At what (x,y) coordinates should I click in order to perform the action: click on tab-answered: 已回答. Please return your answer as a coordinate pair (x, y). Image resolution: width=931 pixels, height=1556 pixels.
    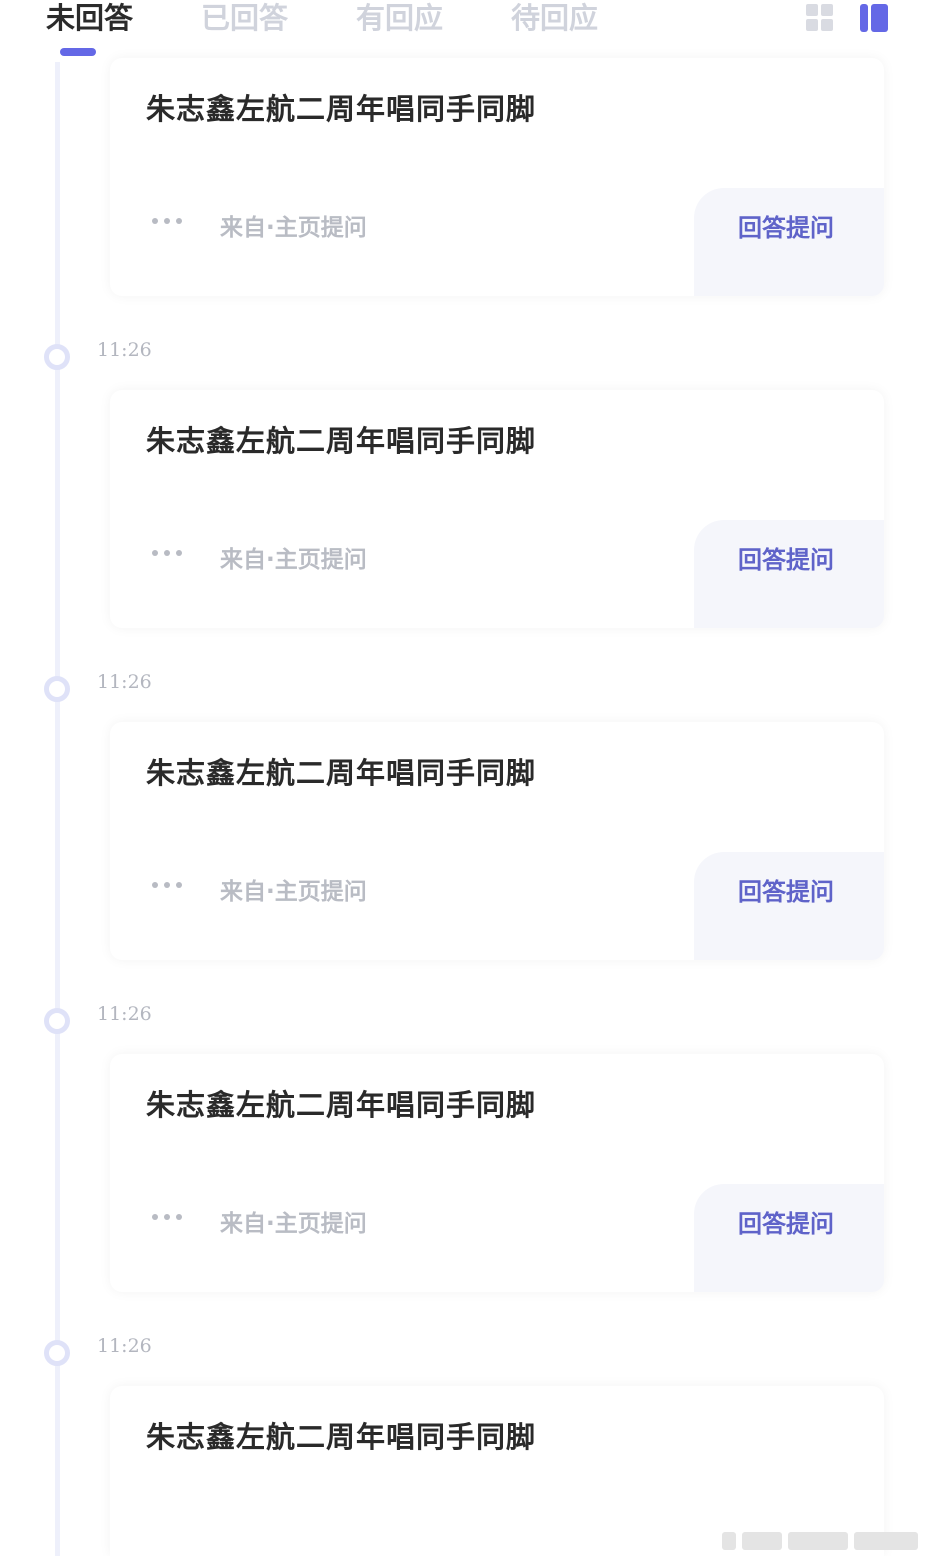
    Looking at the image, I should click on (244, 18).